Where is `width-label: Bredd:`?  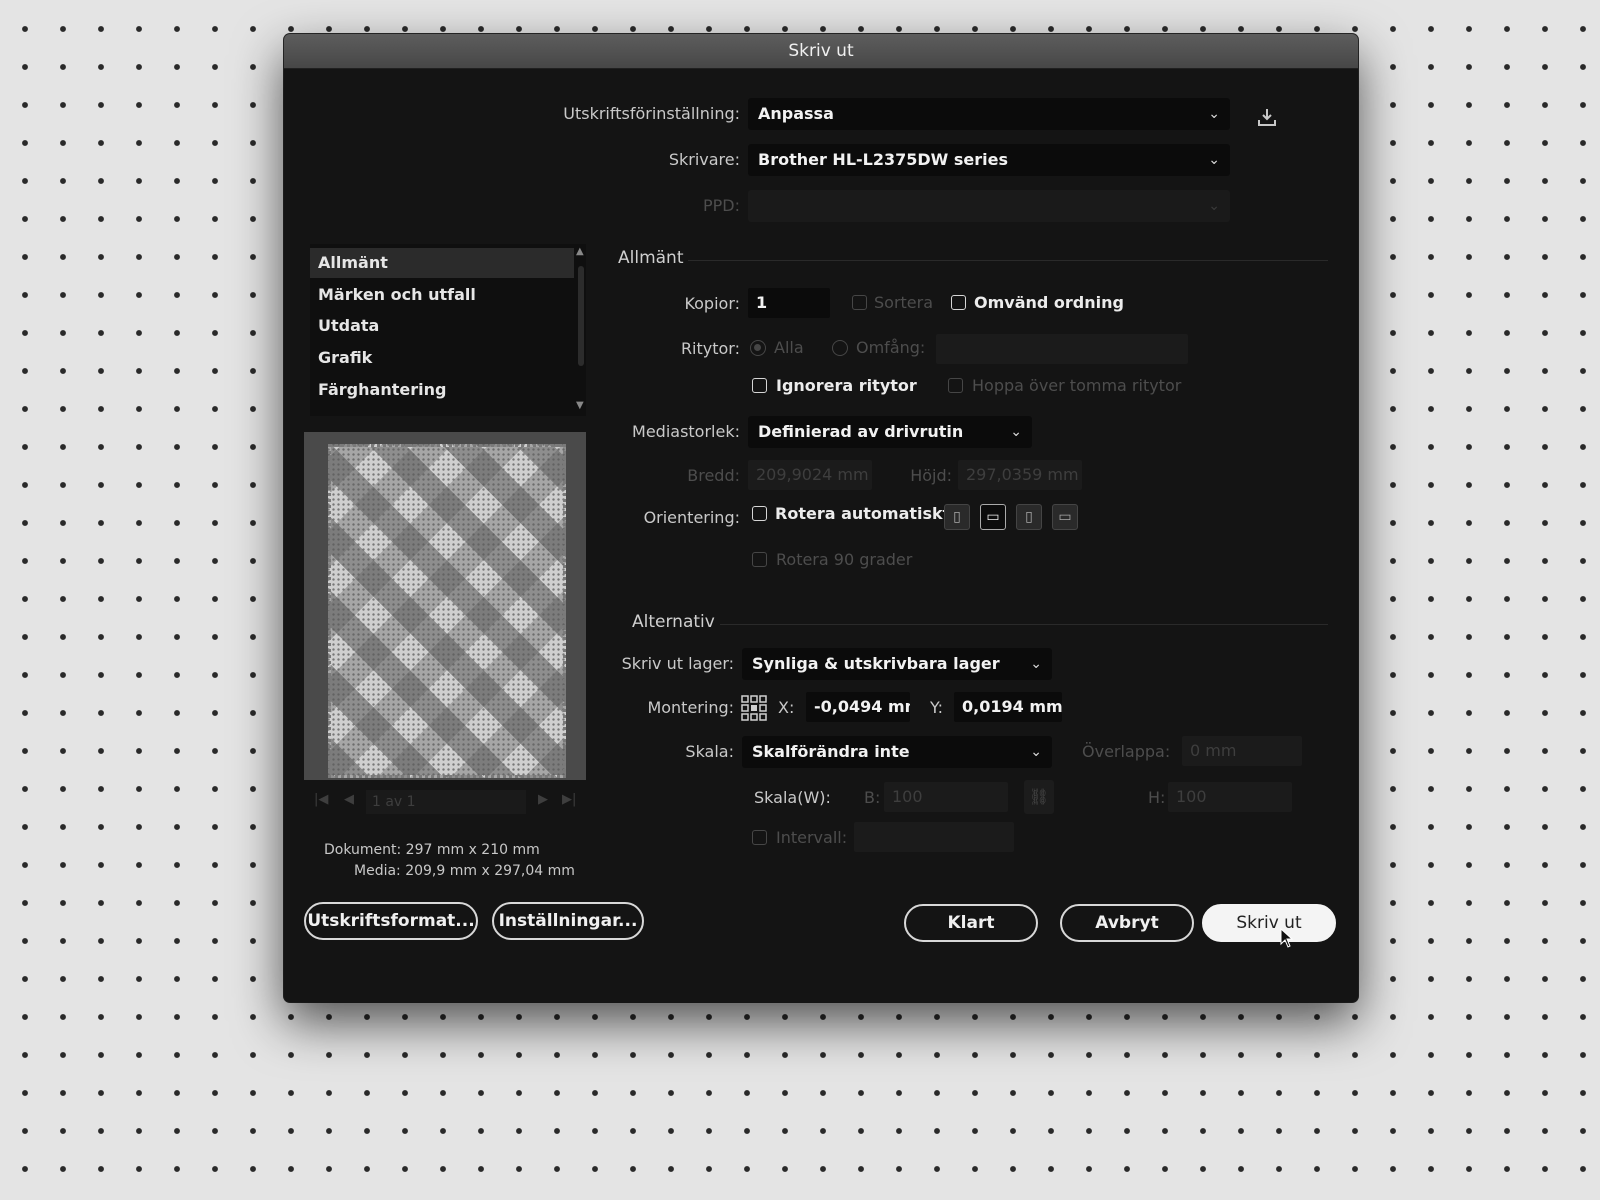 width-label: Bredd: is located at coordinates (713, 475).